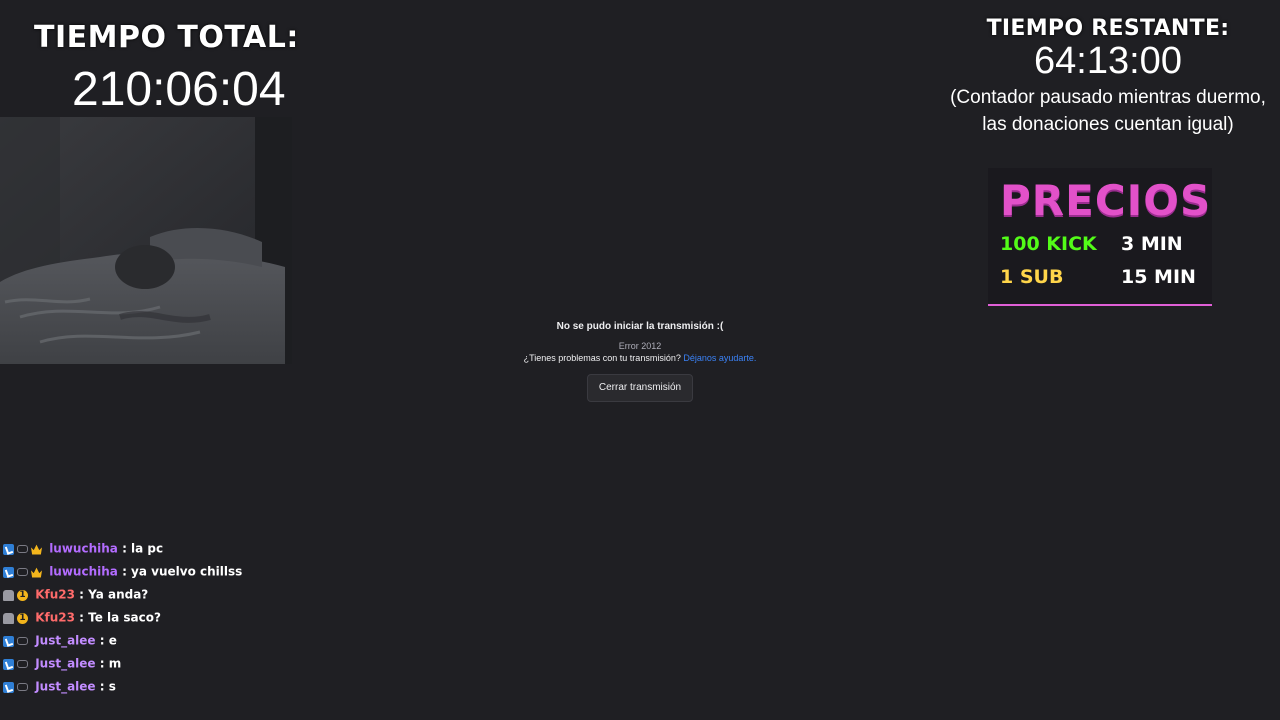 The height and width of the screenshot is (720, 1280). Describe the element at coordinates (1103, 246) in the screenshot. I see `price-row: 100 KICK 3 MIN` at that location.